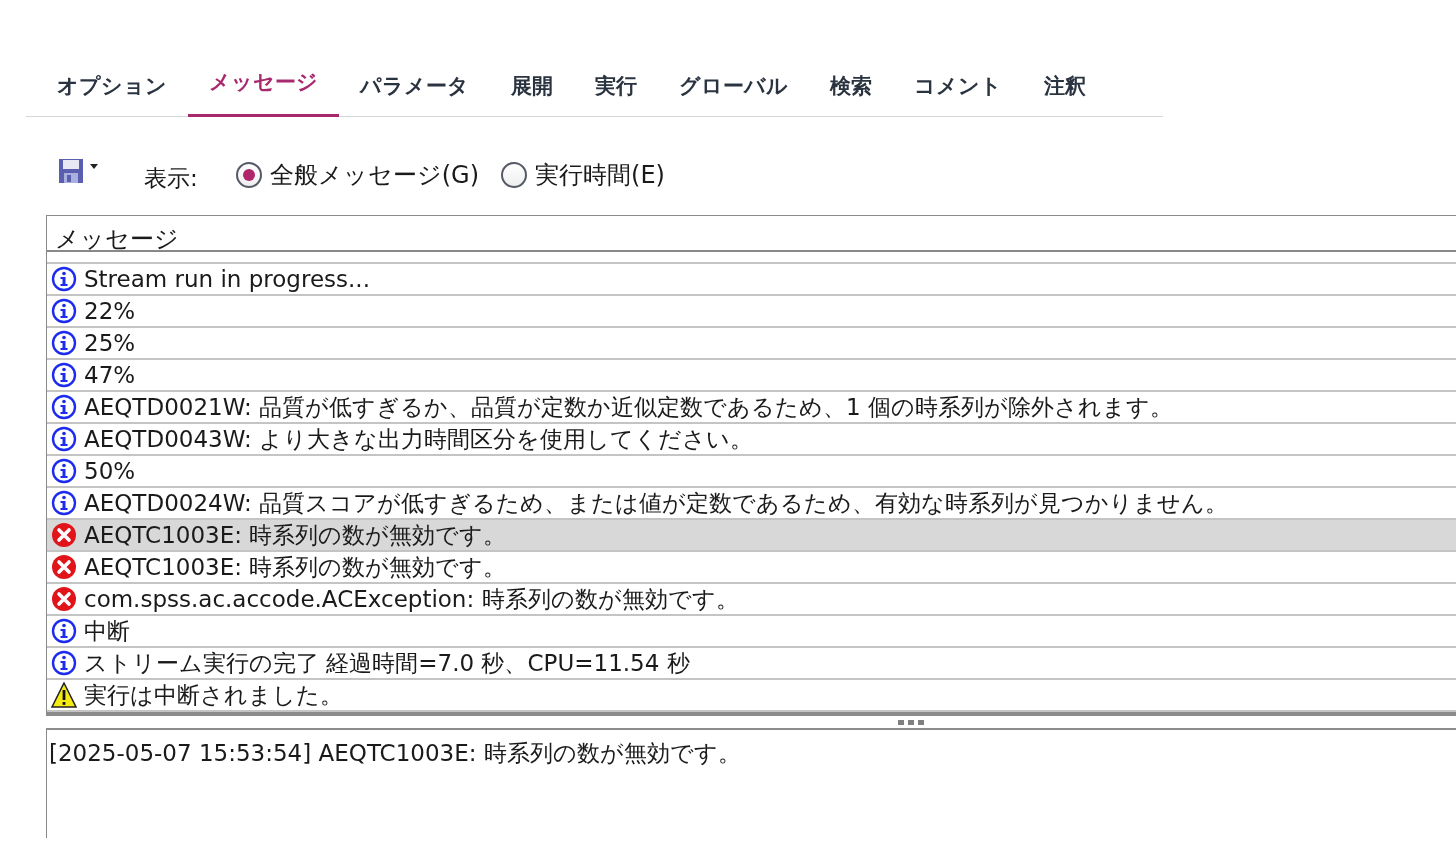 This screenshot has height=842, width=1456. I want to click on radio-label: 全般メッセージ(G), so click(374, 175).